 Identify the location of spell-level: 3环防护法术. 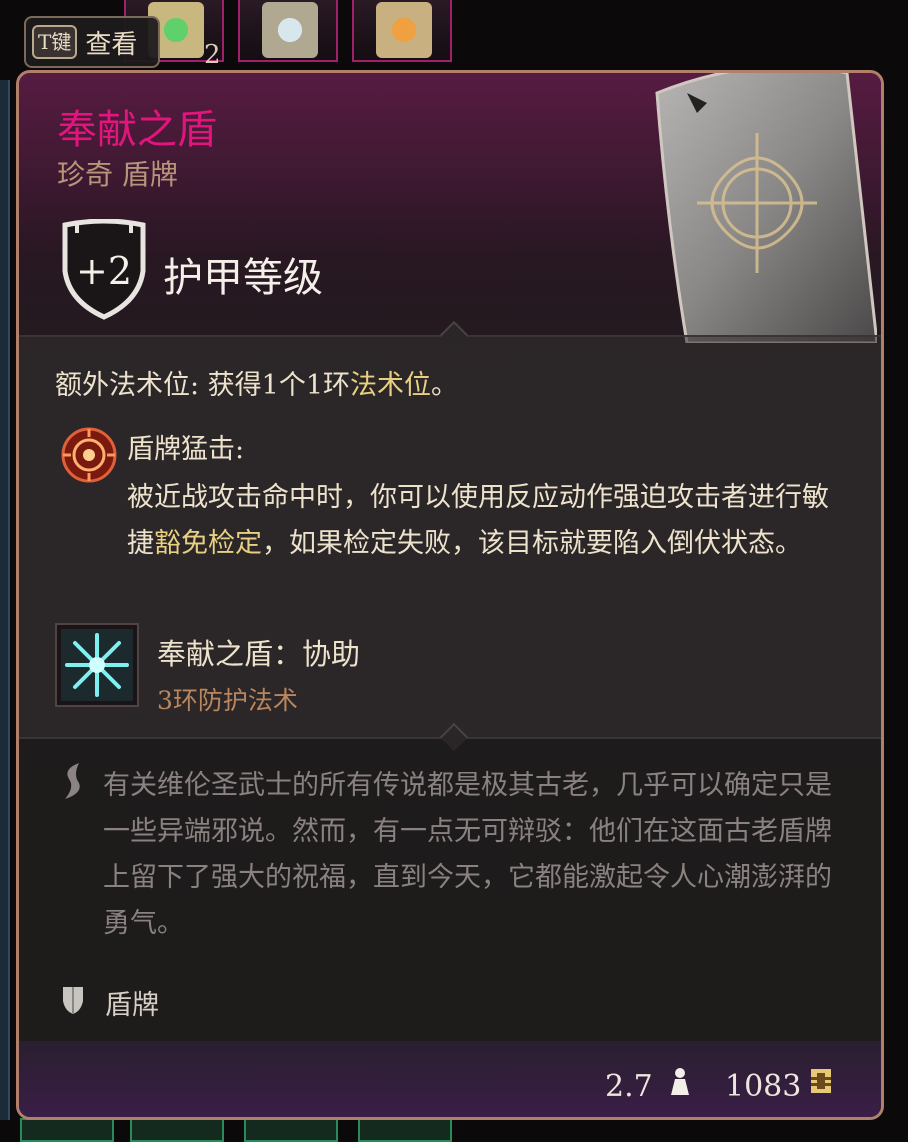
(227, 700).